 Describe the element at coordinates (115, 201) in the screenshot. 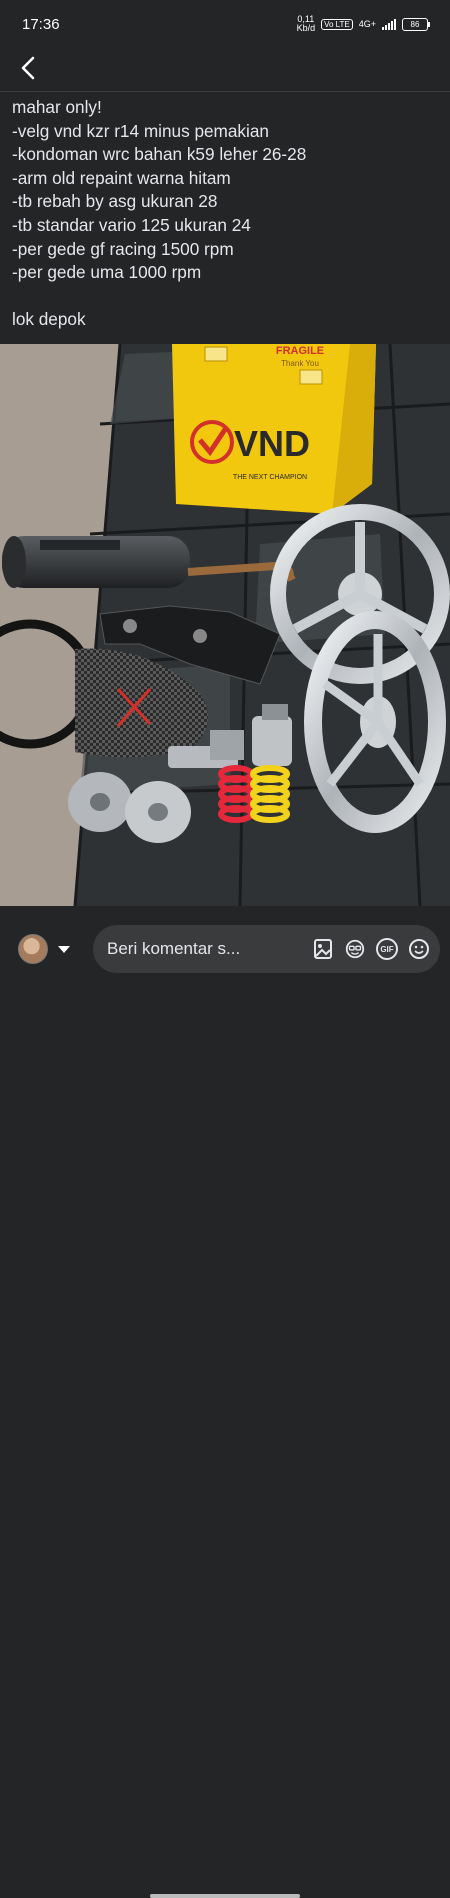

I see `caption-line: -tb rebah by asg ukuran 28` at that location.